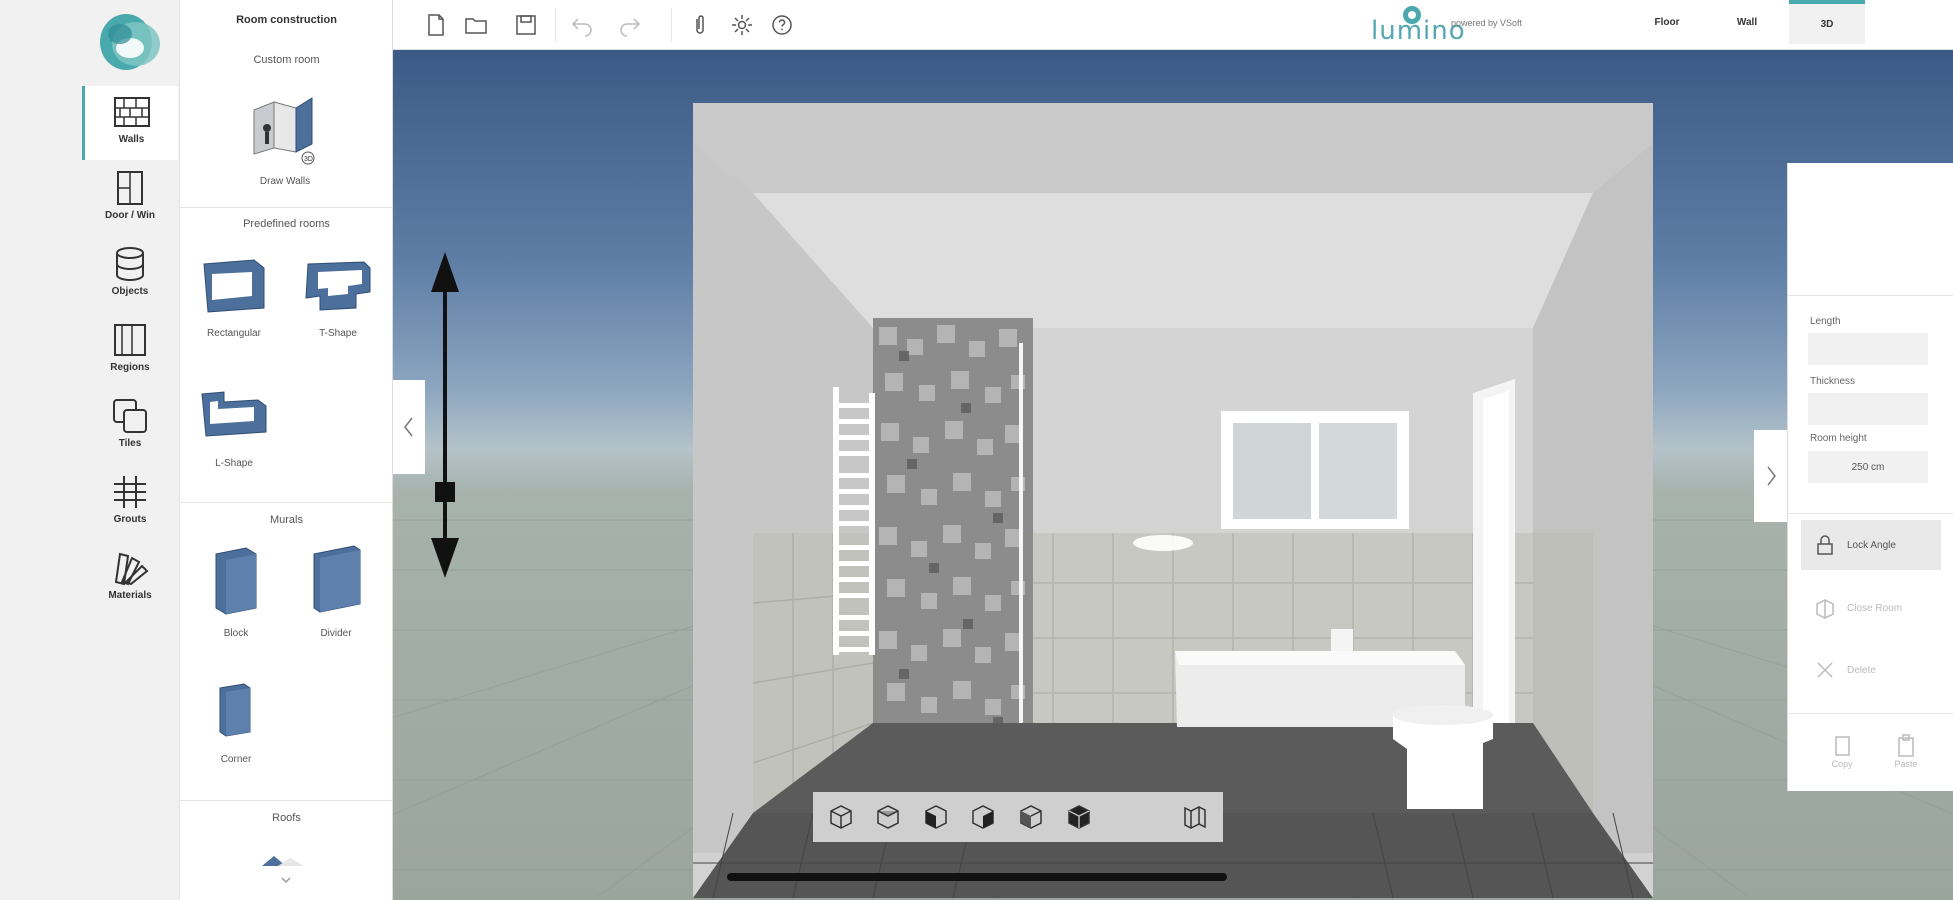 The width and height of the screenshot is (1953, 900). What do you see at coordinates (131, 112) in the screenshot?
I see `walls-icon` at bounding box center [131, 112].